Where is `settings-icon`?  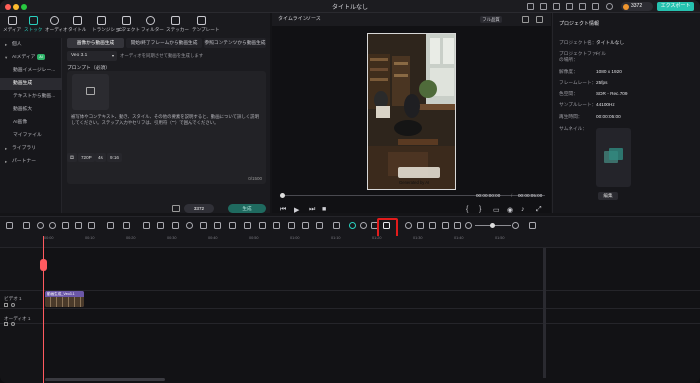
settings-icon is located at coordinates (595, 6).